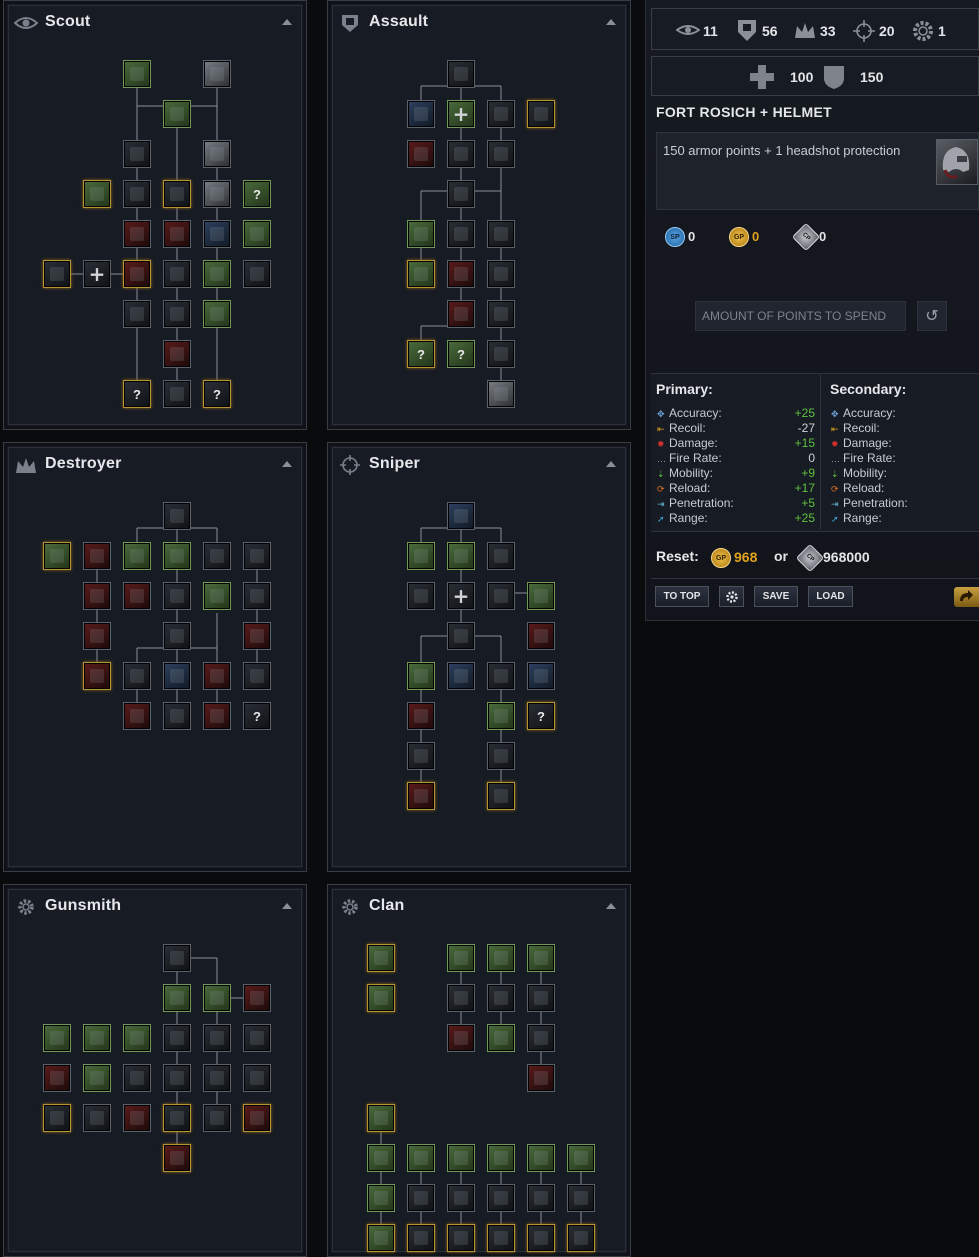  Describe the element at coordinates (800, 316) in the screenshot. I see `points-to-spend-input: AMOUNT OF POINTS TO SPEND` at that location.